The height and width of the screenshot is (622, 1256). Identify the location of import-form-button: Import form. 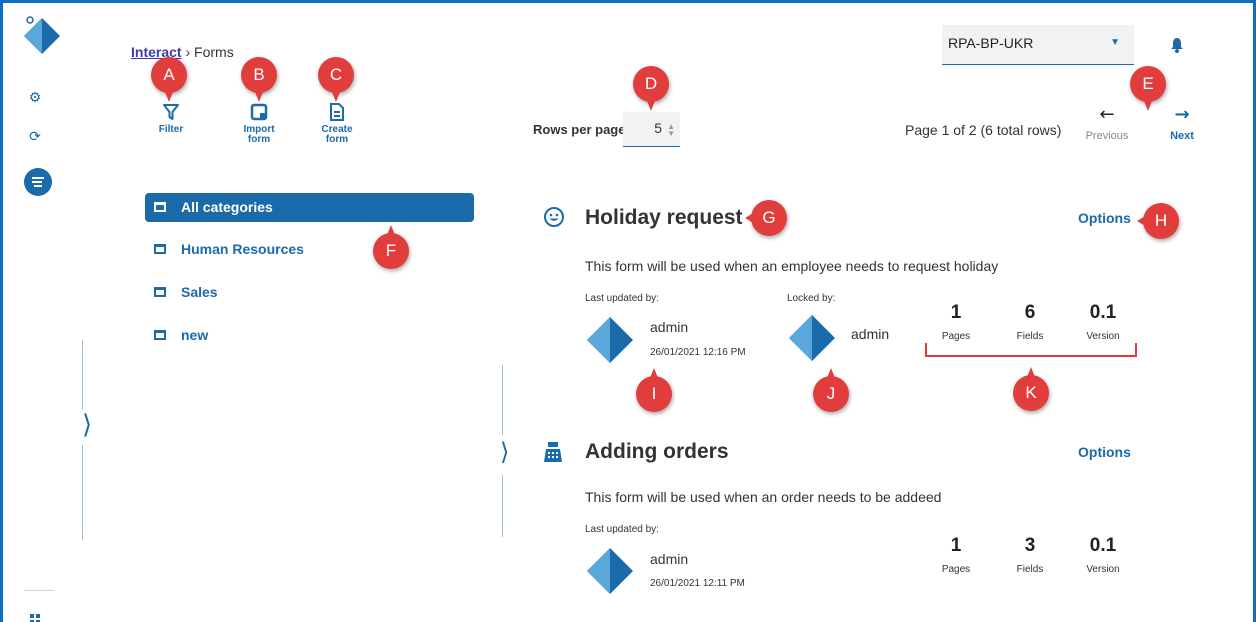
(259, 124).